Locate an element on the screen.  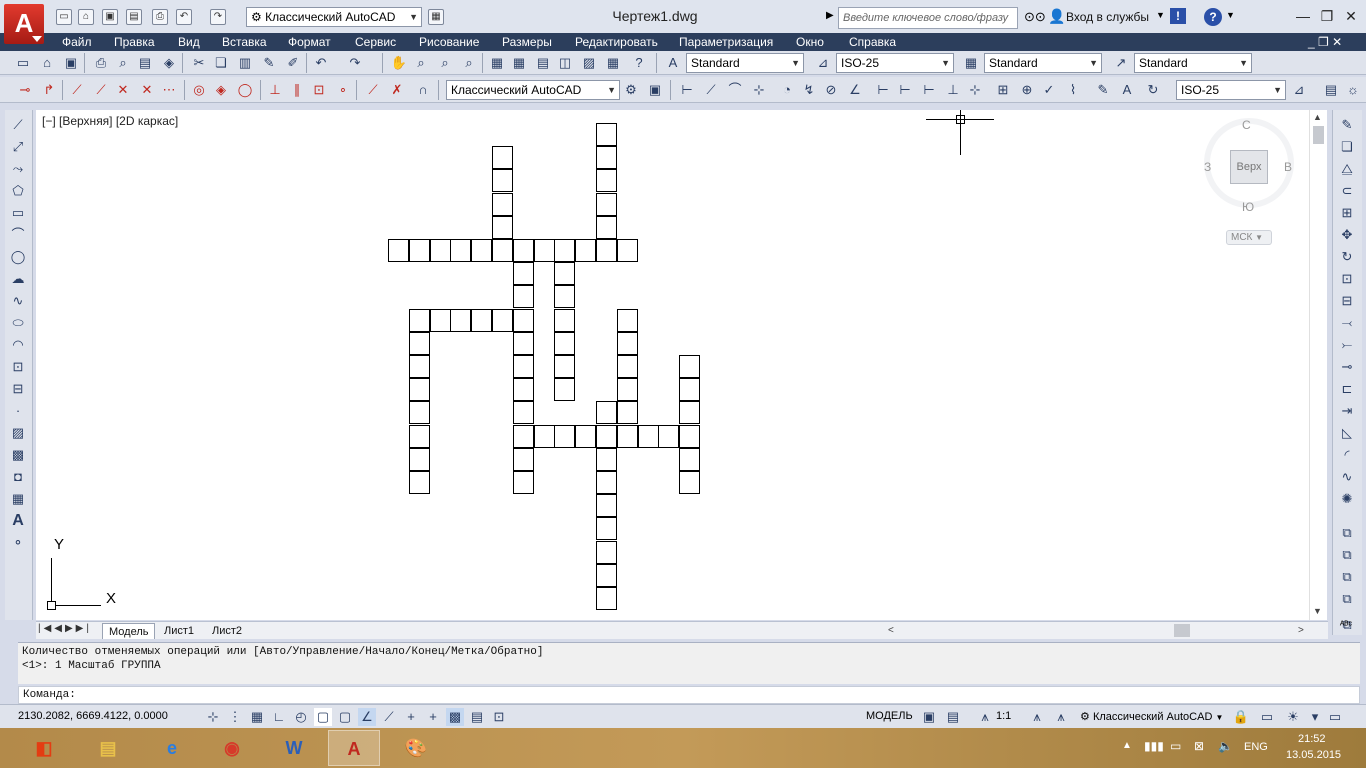
hscroll-thumb is located at coordinates (1182, 630).